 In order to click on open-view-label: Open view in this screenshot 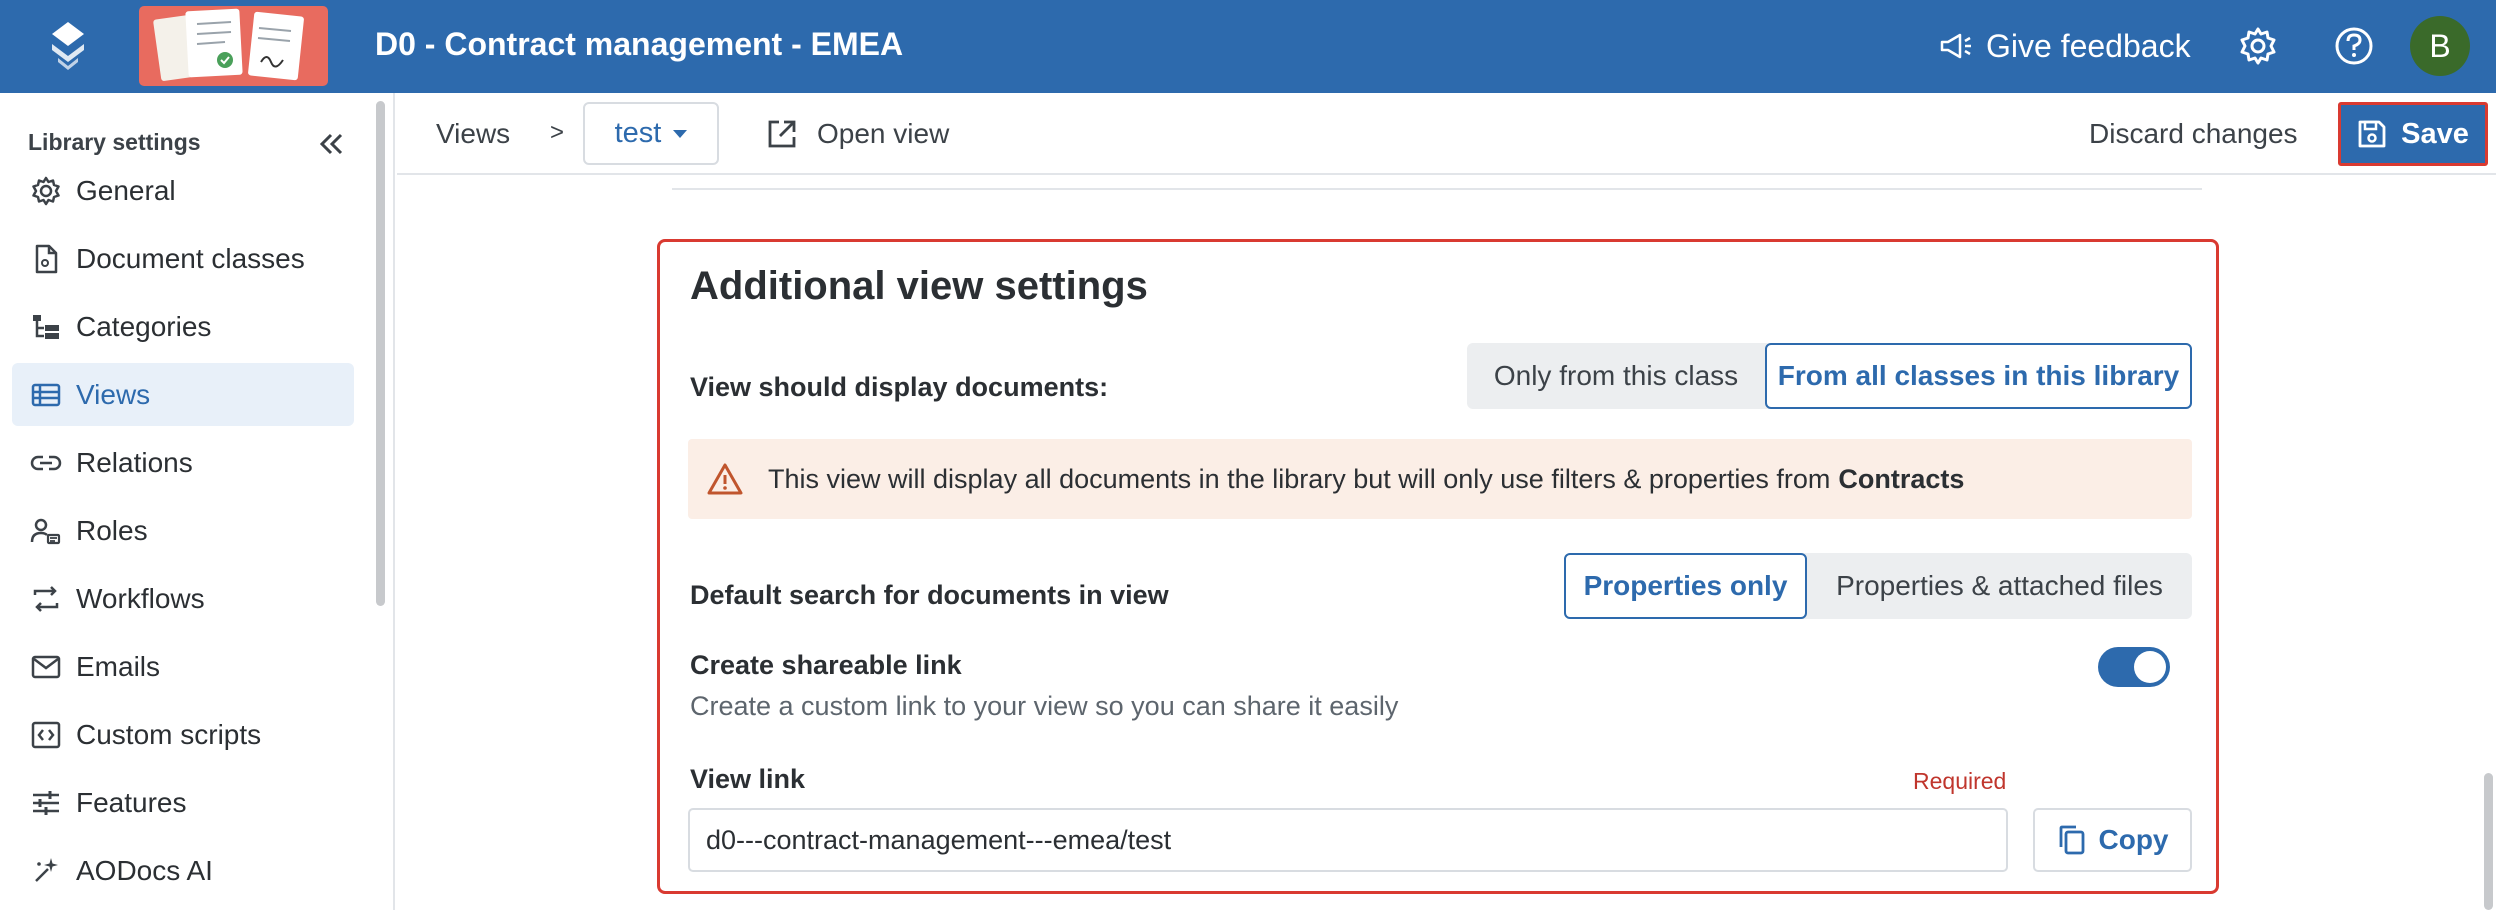, I will do `click(883, 133)`.